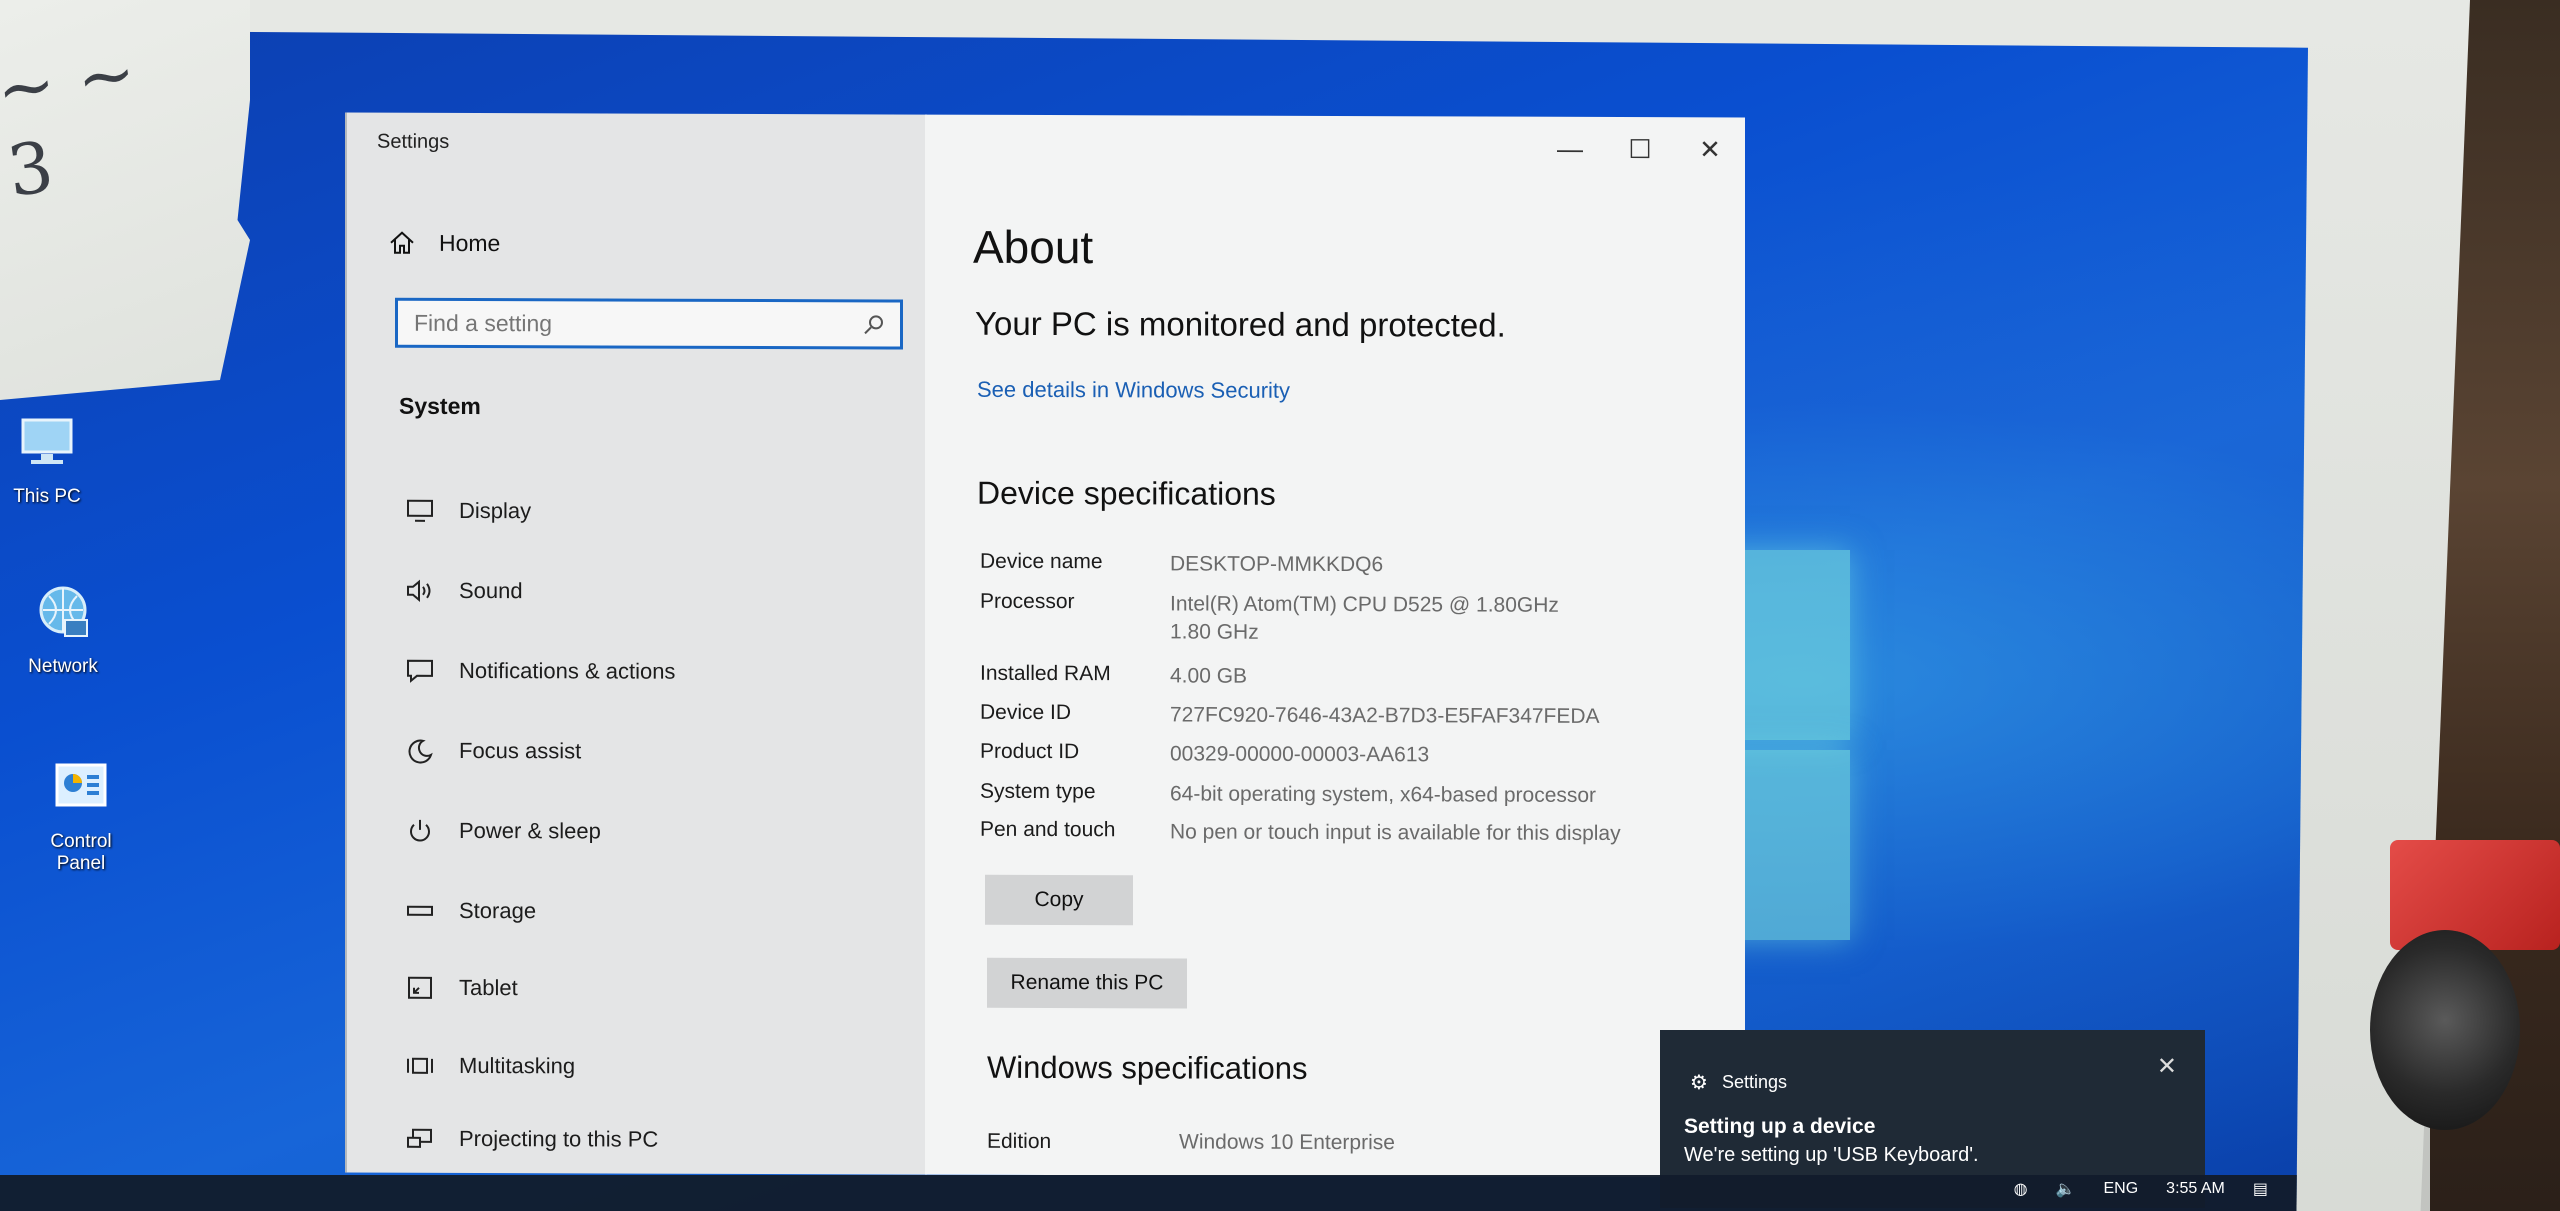 The height and width of the screenshot is (1211, 2560). I want to click on sidebar-item-projecting: Projecting to this PC, so click(531, 1139).